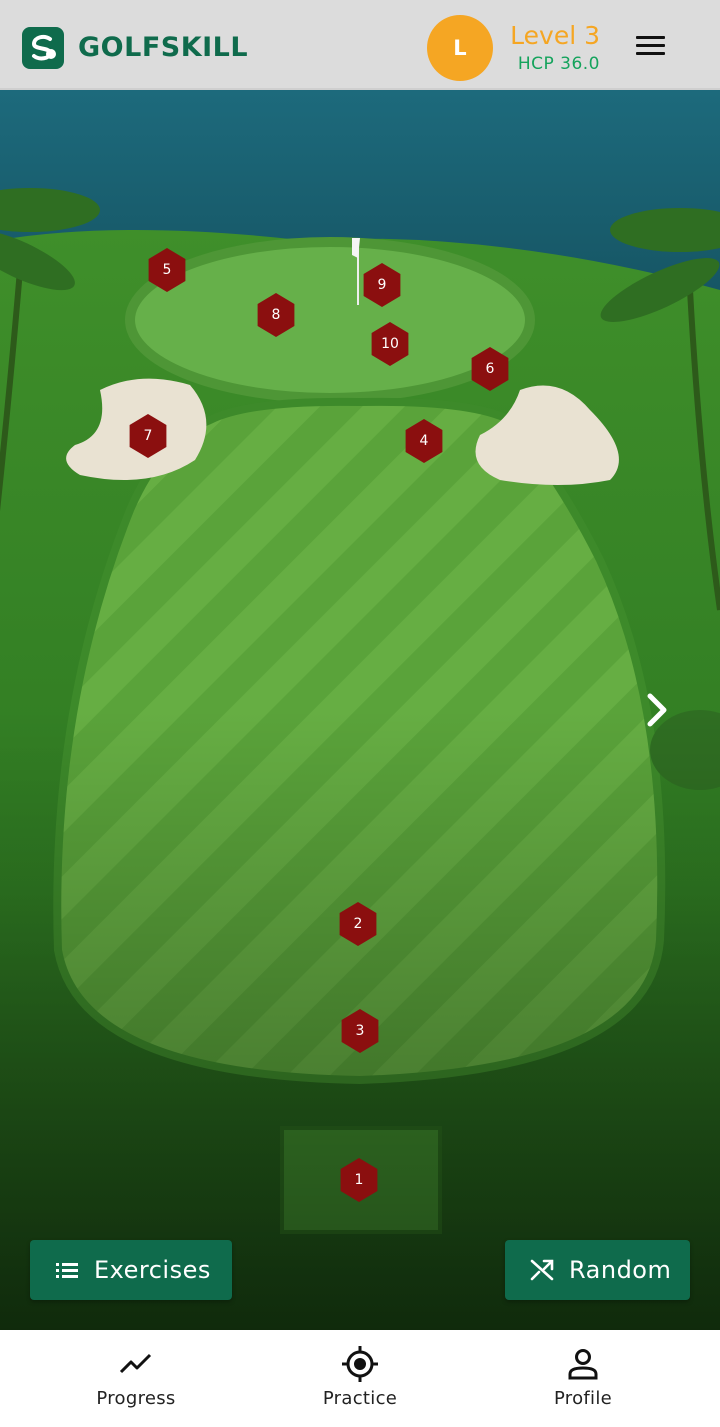  Describe the element at coordinates (583, 1364) in the screenshot. I see `person-icon` at that location.